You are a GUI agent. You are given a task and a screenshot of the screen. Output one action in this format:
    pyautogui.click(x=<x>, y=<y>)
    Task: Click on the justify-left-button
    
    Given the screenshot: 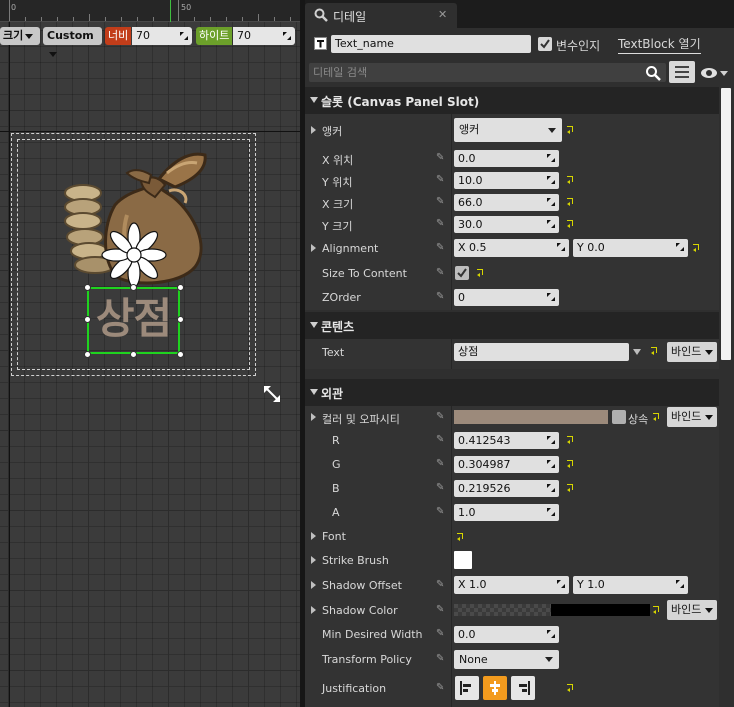 What is the action you would take?
    pyautogui.click(x=467, y=688)
    